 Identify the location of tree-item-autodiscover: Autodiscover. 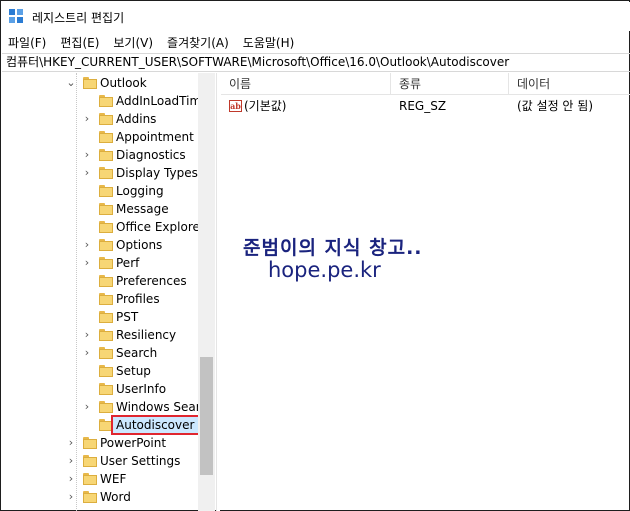
(102, 425).